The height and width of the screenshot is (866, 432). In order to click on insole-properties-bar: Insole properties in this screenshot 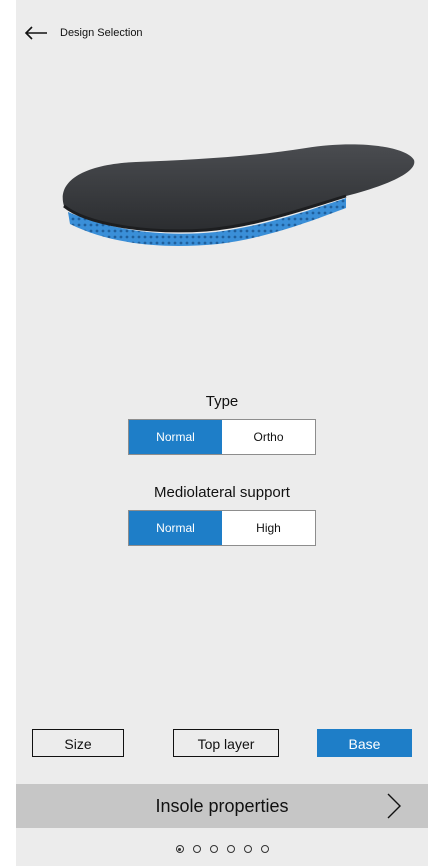, I will do `click(222, 806)`.